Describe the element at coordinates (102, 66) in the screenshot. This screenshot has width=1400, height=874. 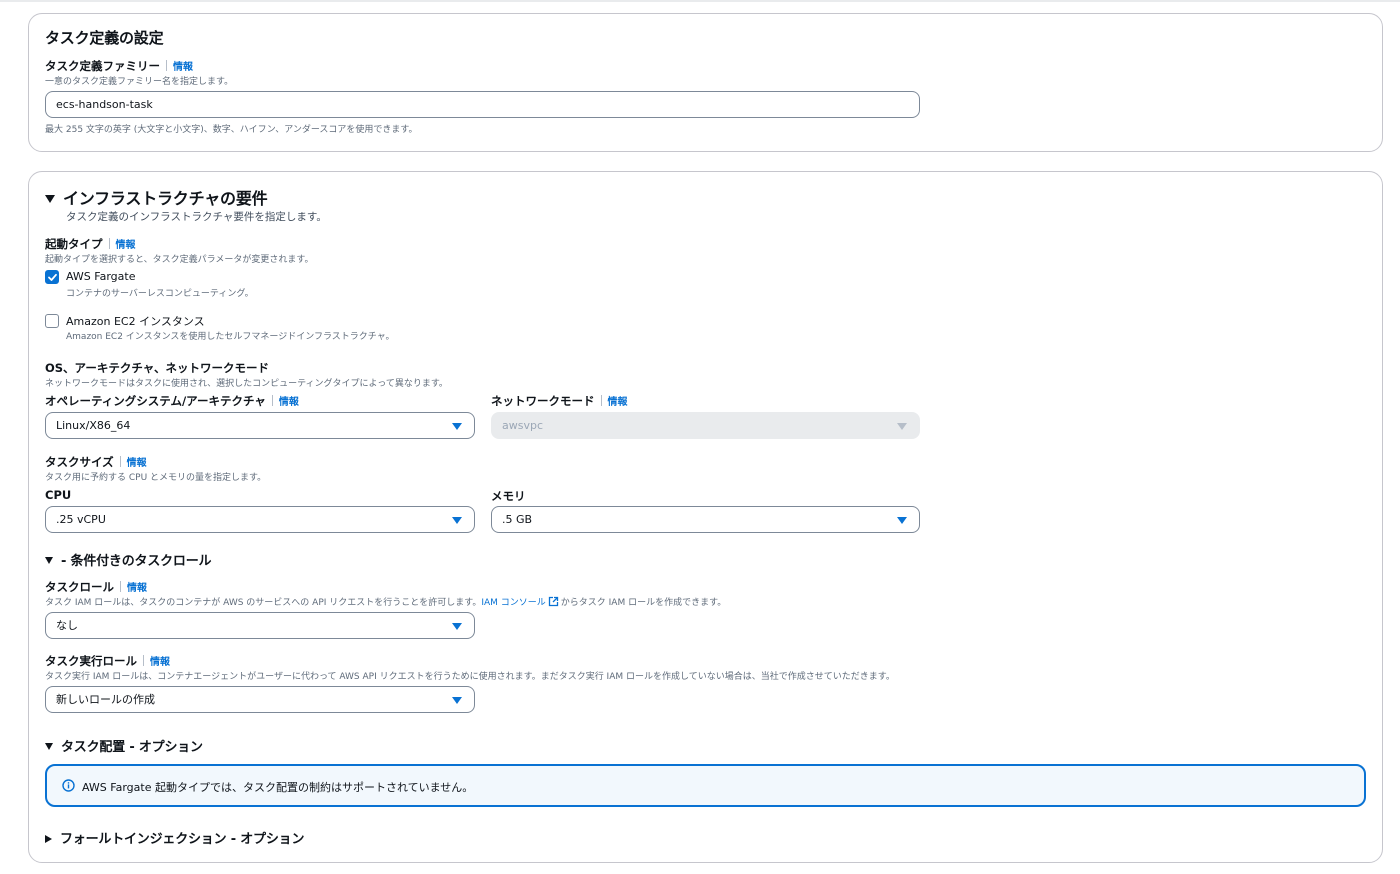
I see `family-label: タスク定義ファミリー` at that location.